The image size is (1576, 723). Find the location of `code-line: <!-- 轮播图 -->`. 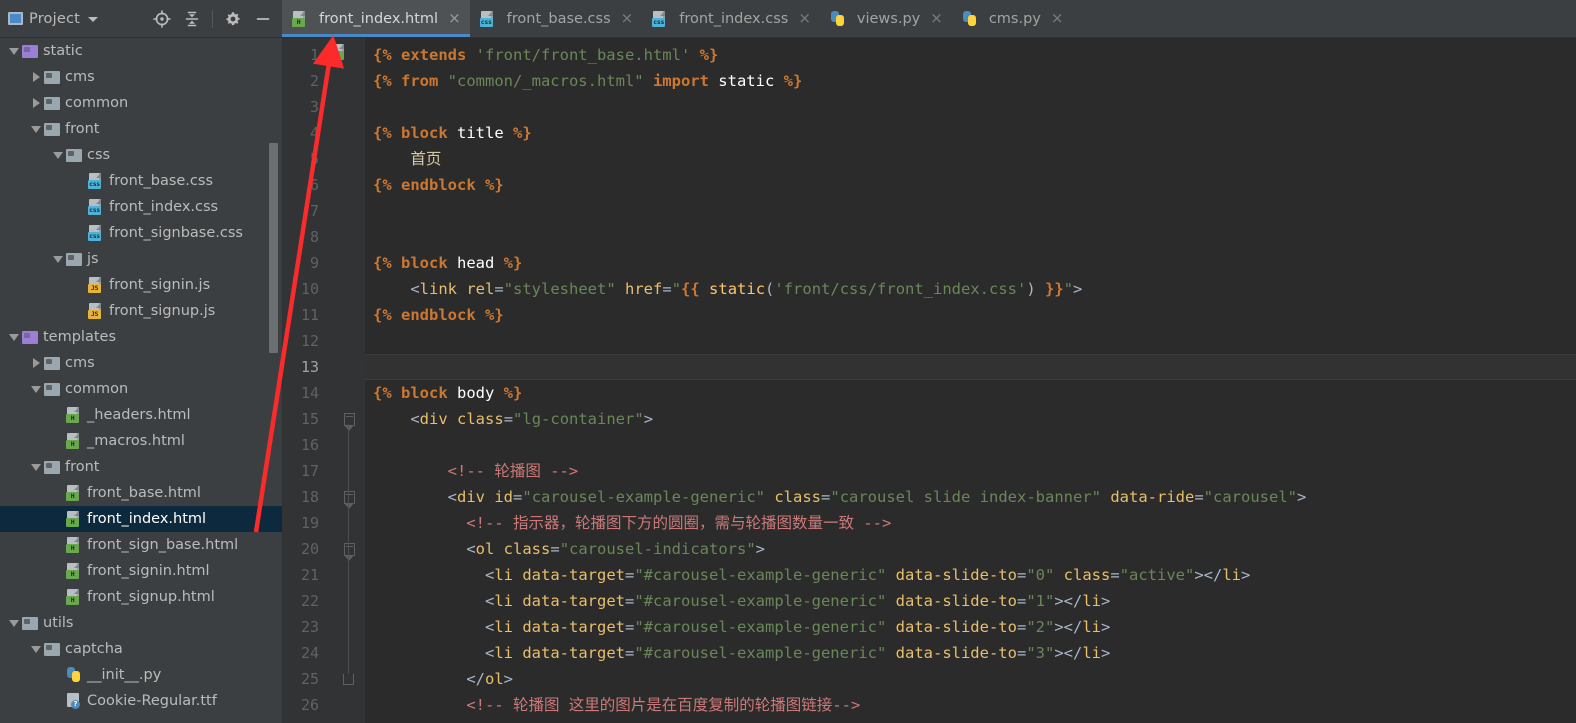

code-line: <!-- 轮播图 --> is located at coordinates (970, 471).